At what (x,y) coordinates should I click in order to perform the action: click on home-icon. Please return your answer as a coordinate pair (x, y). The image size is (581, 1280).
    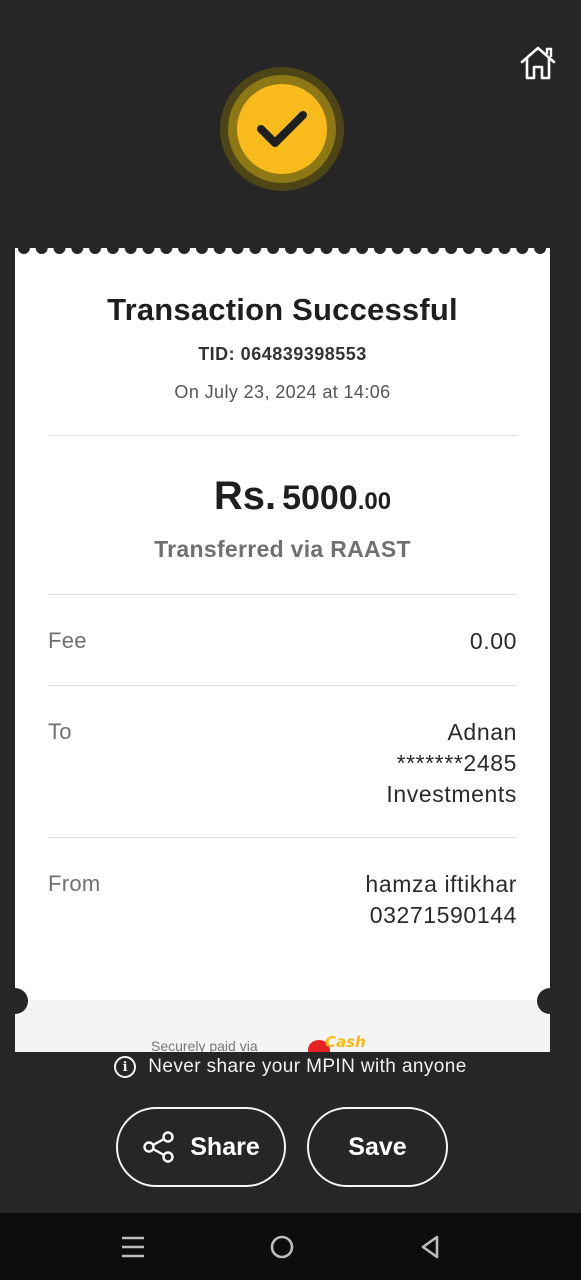
    Looking at the image, I should click on (538, 63).